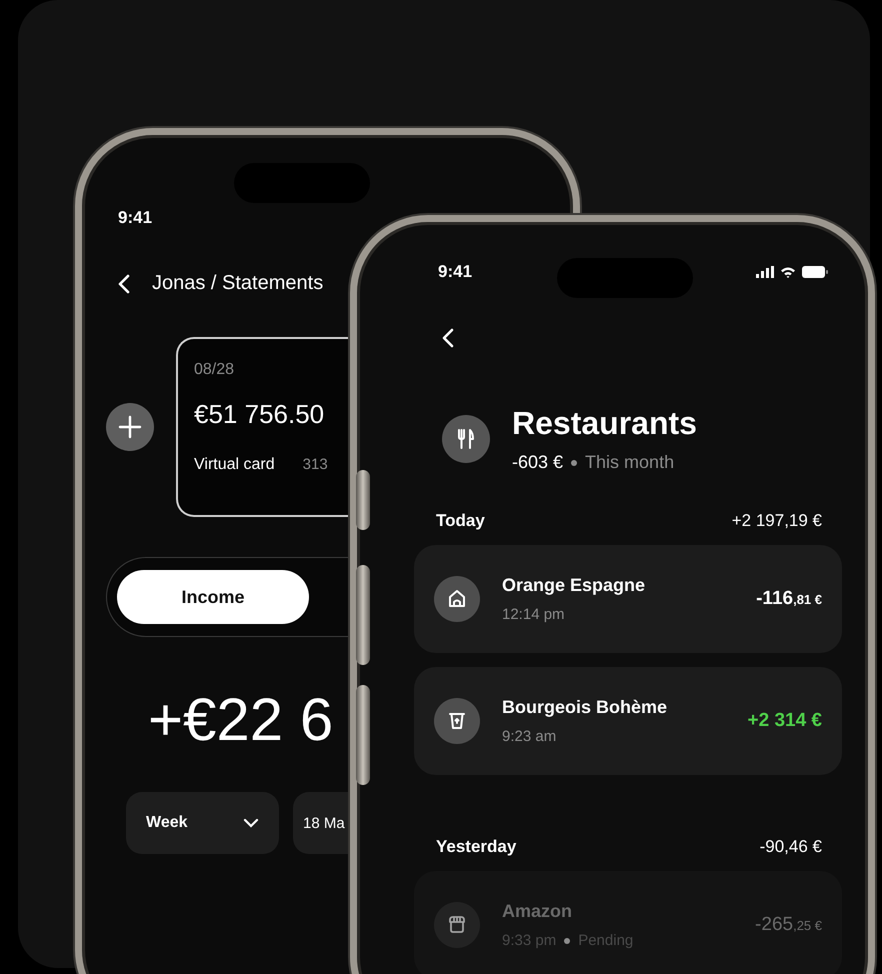 The width and height of the screenshot is (882, 974). What do you see at coordinates (777, 521) in the screenshot?
I see `day-total: +2 197,19 €` at bounding box center [777, 521].